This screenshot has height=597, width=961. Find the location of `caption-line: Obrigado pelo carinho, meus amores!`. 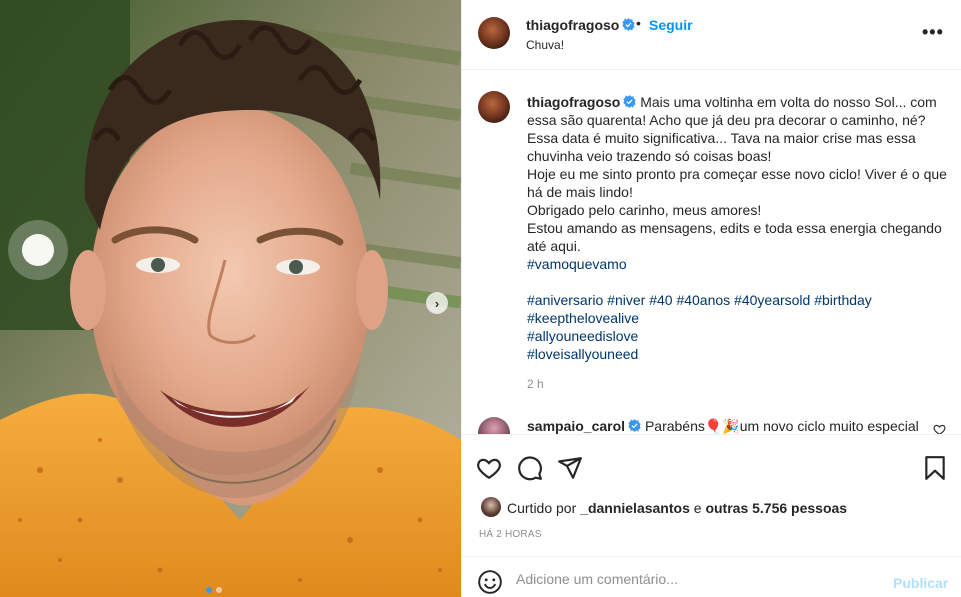

caption-line: Obrigado pelo carinho, meus amores! is located at coordinates (644, 210).